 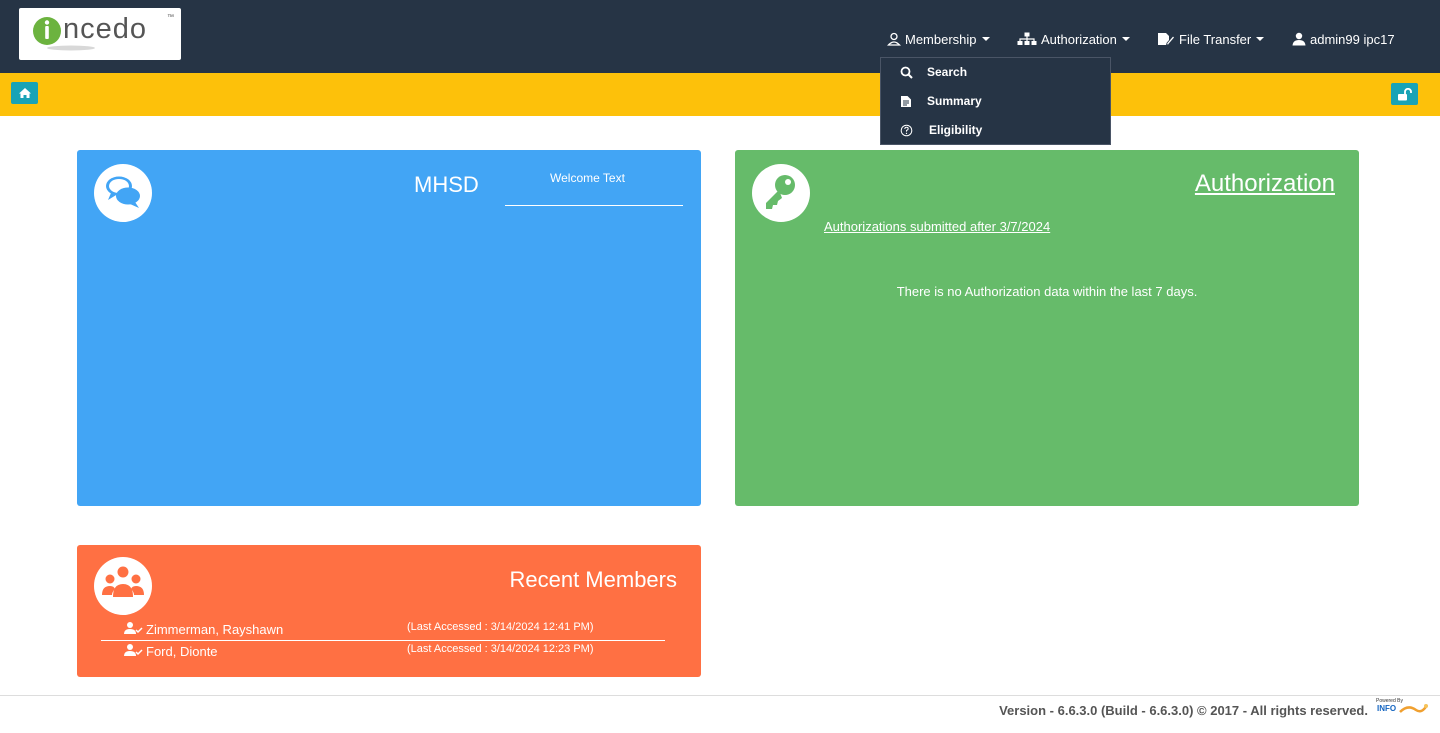 What do you see at coordinates (1413, 708) in the screenshot?
I see `powered-by-flame-icon` at bounding box center [1413, 708].